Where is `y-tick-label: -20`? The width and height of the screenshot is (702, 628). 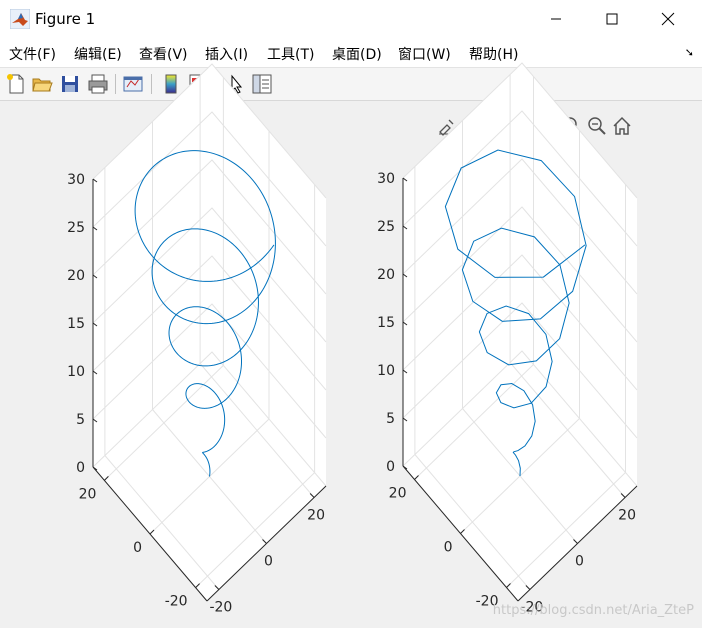
y-tick-label: -20 is located at coordinates (176, 602).